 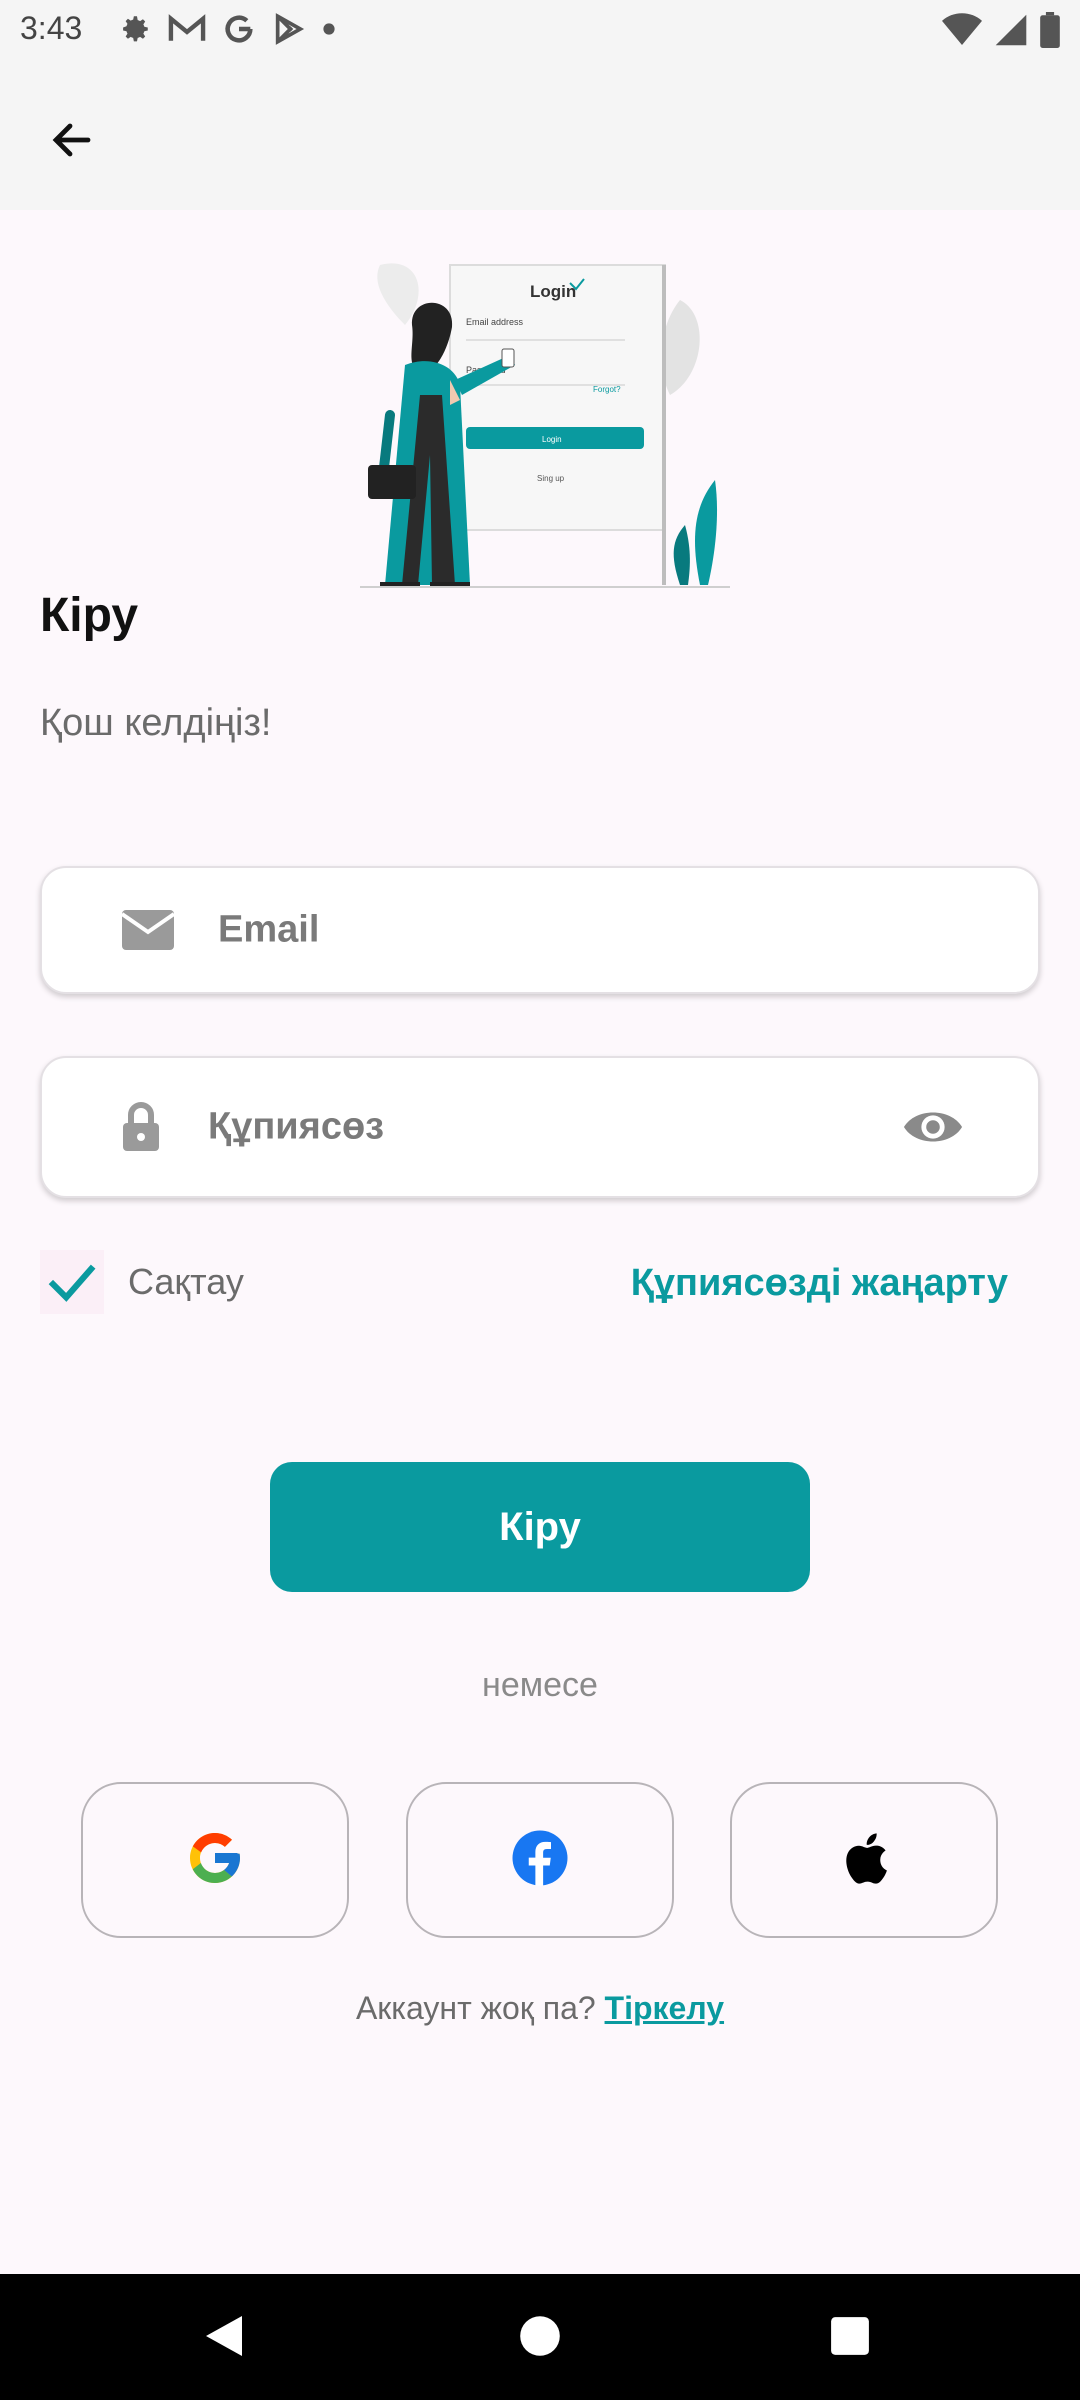 I want to click on facebook-login-button, so click(x=540, y=1860).